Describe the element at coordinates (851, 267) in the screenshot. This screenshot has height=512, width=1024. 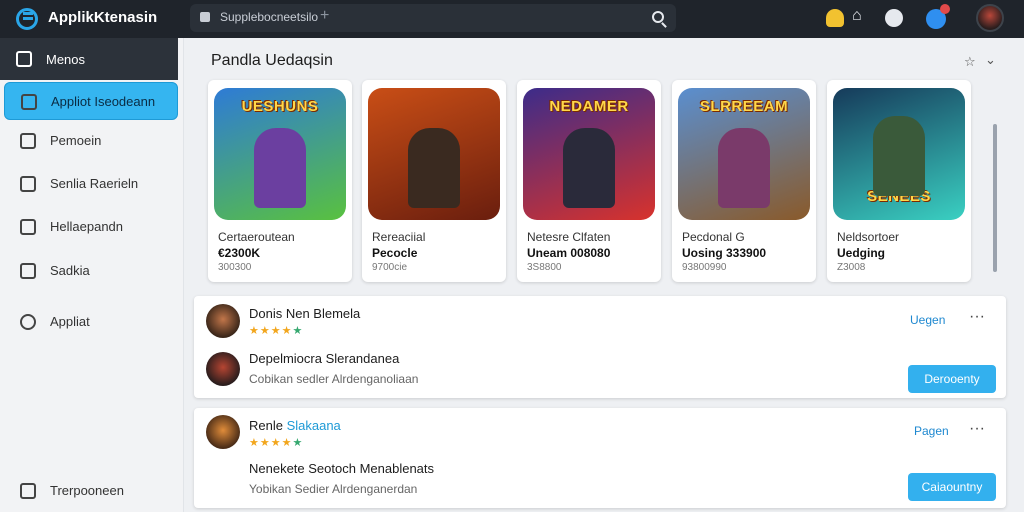
I see `game-meta: Z3008` at that location.